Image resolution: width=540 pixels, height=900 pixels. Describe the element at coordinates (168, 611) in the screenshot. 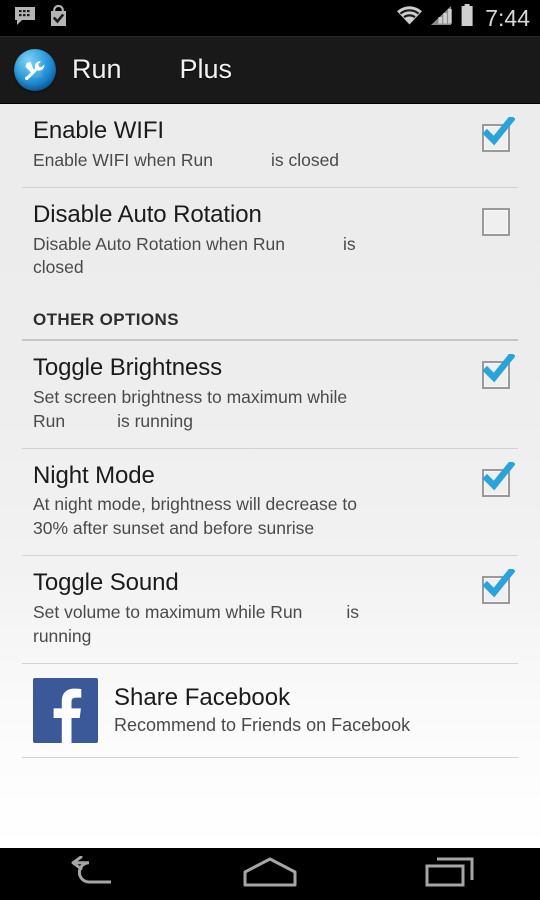

I see `summary-part-1: Set volume to maximum while Run` at that location.